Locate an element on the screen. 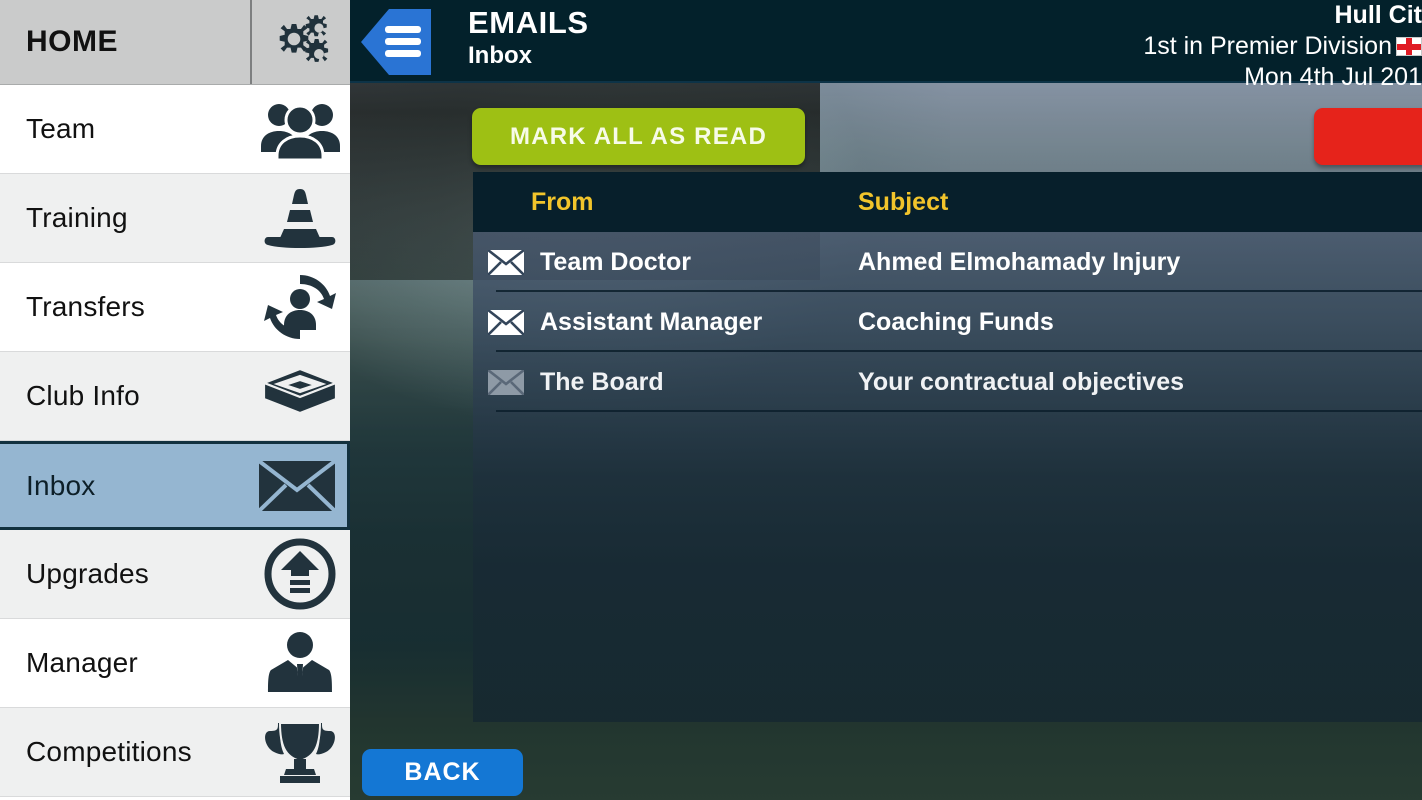  sidebar-item-competitions: Competitions is located at coordinates (175, 752).